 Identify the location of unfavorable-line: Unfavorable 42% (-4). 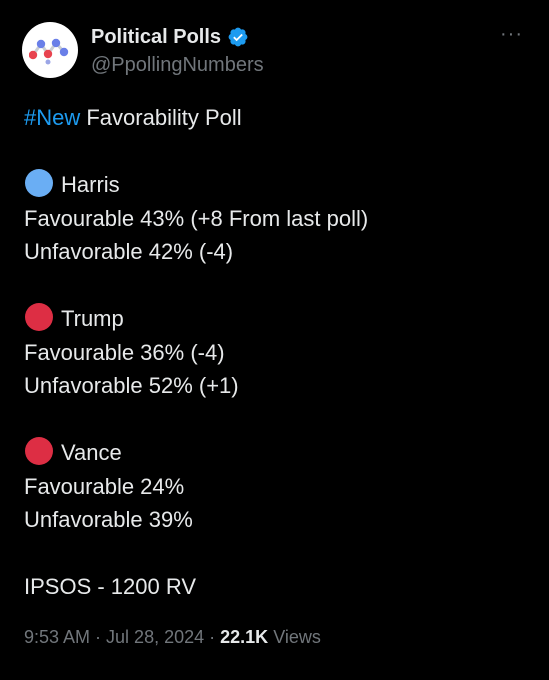
(129, 251).